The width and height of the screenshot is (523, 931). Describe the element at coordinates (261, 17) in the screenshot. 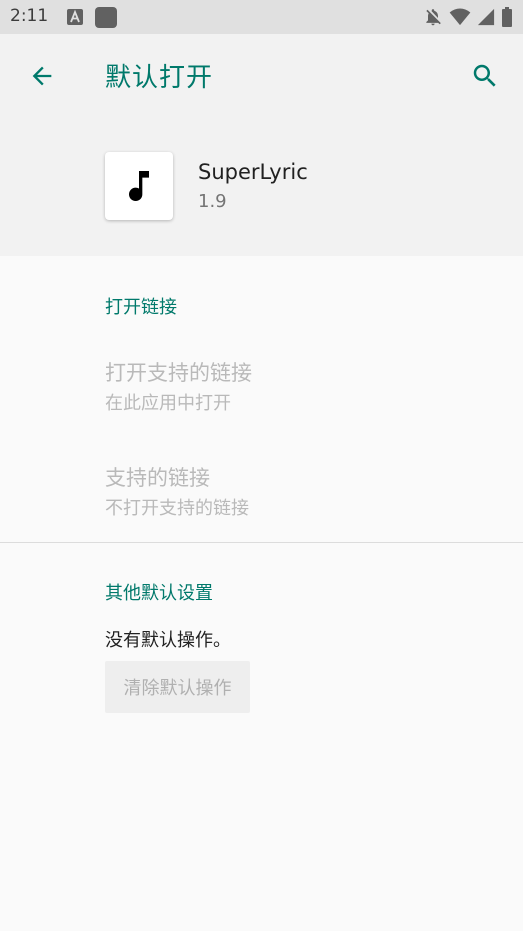

I see `status-bar: 2:11` at that location.